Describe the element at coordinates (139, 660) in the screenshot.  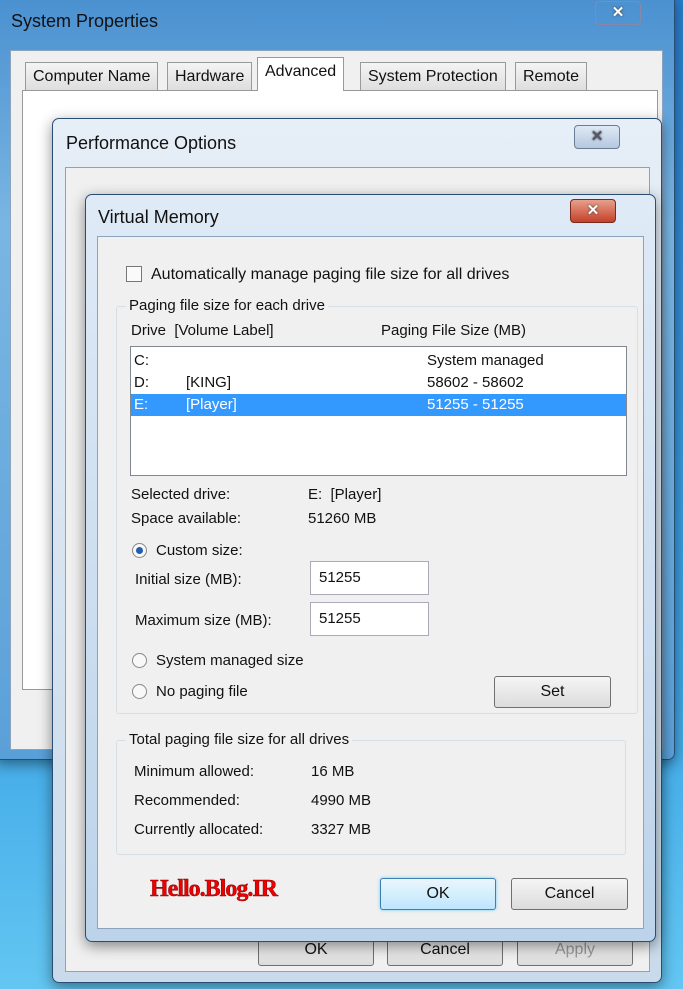
I see `system-managed-radio` at that location.